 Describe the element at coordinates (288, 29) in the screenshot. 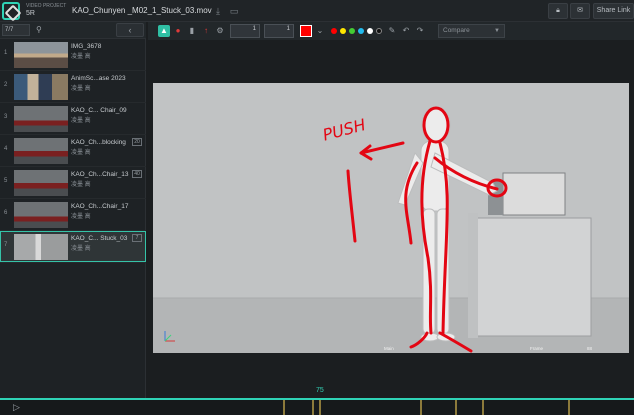

I see `brush-value: 1` at that location.